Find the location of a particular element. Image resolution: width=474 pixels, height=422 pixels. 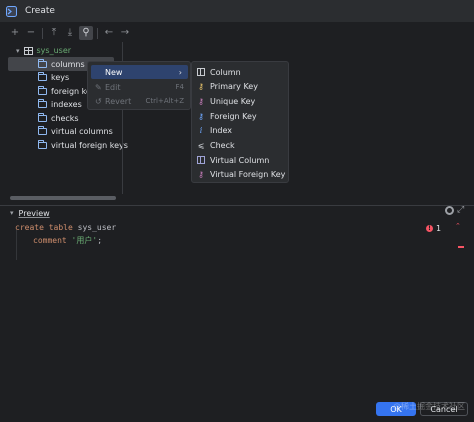

tree-root-sys-user: ▾ sys_user is located at coordinates (43, 50).